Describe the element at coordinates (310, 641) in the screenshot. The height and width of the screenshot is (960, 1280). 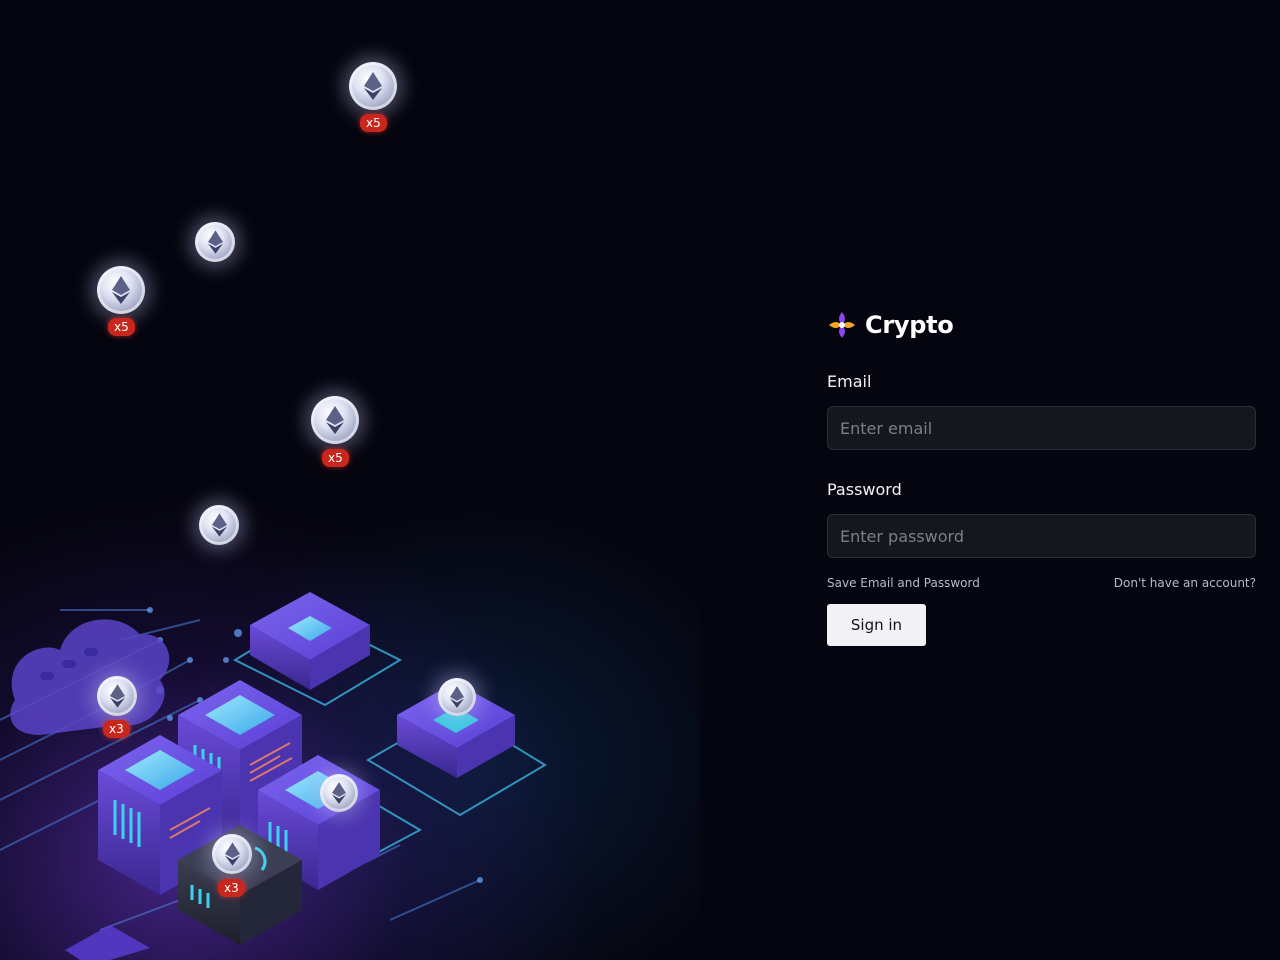
I see `server-box-back` at that location.